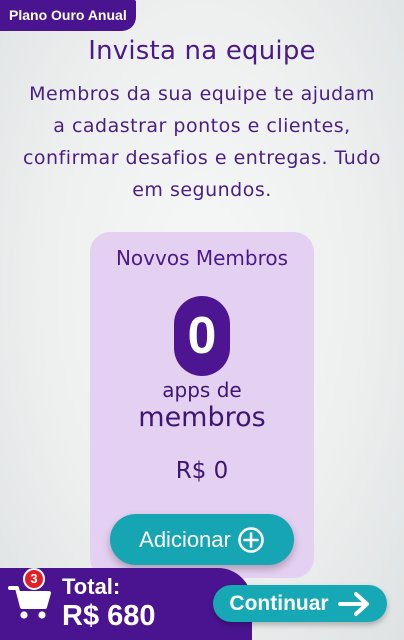 This screenshot has height=640, width=404. What do you see at coordinates (68, 15) in the screenshot?
I see `plan-badge: Plano Ouro Anual` at bounding box center [68, 15].